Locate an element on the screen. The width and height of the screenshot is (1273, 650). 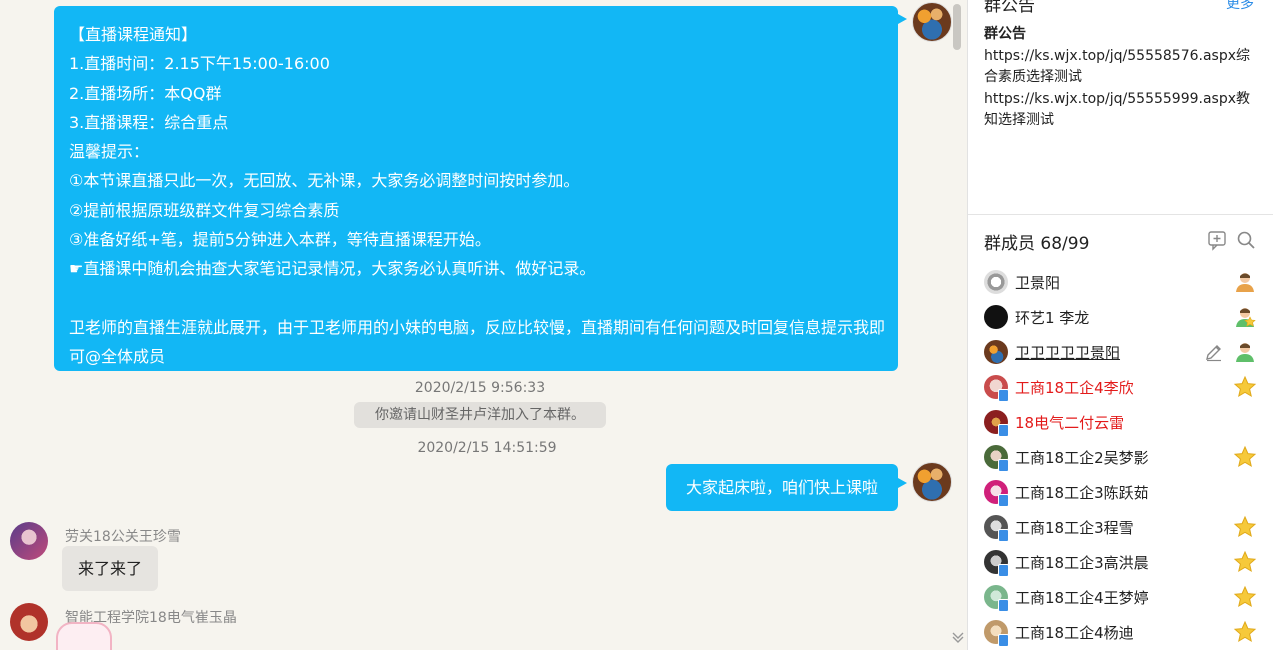
member-row: 工商18工企3高洪晨 is located at coordinates (1124, 562).